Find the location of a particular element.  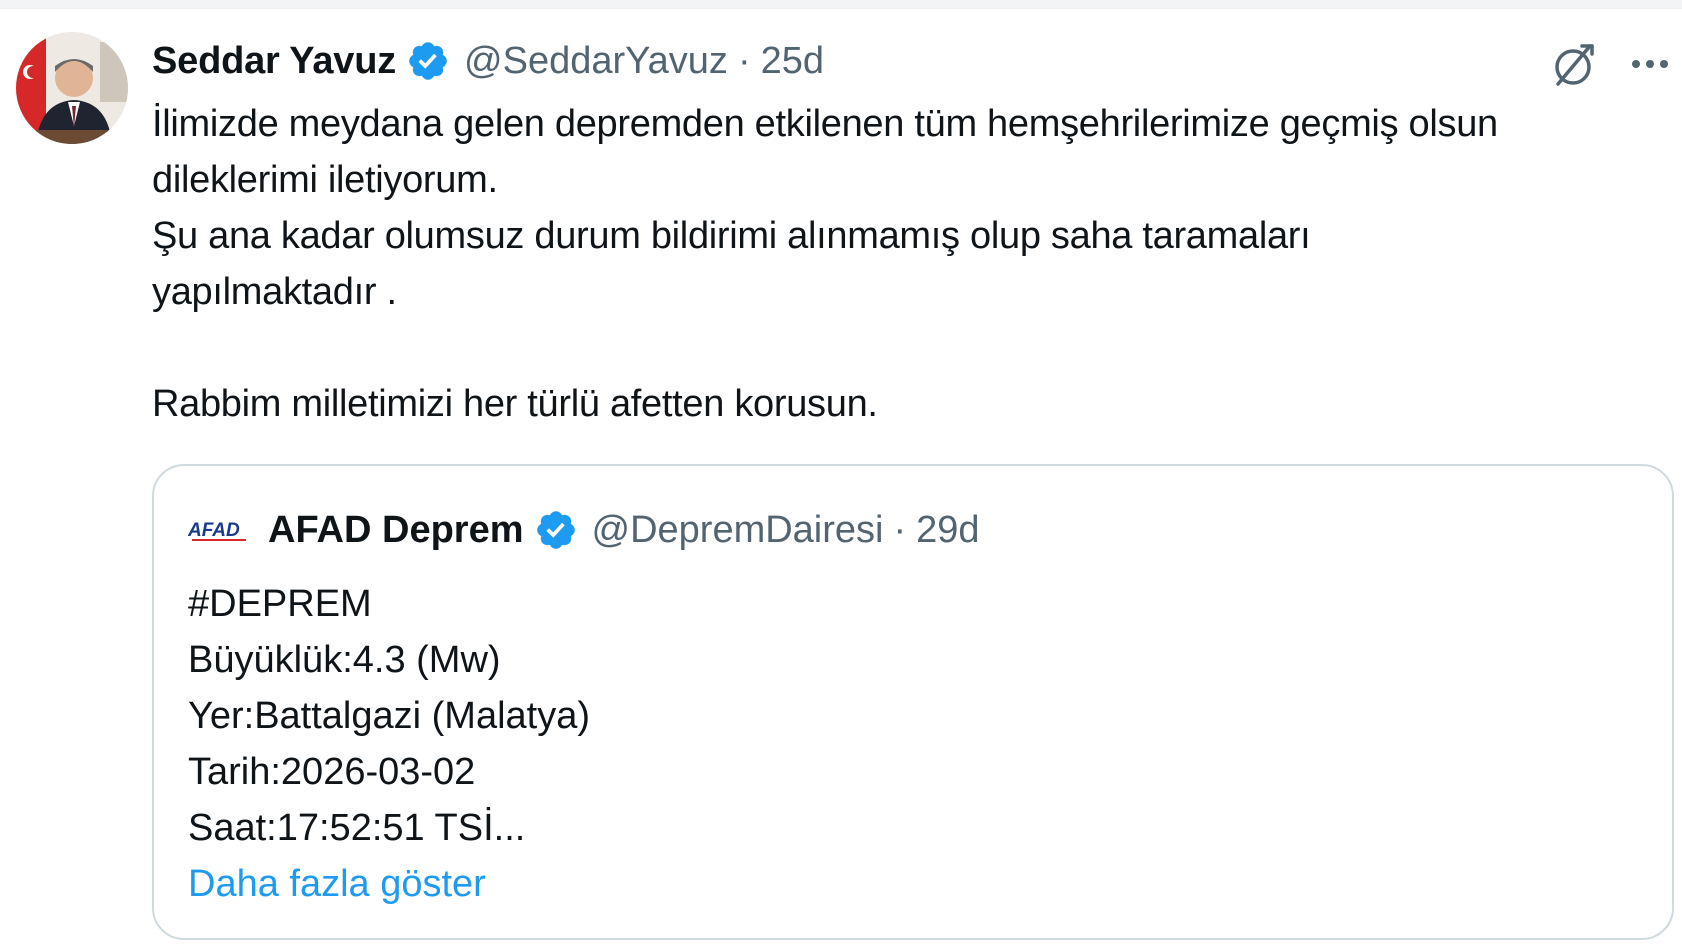

avatar-image is located at coordinates (72, 88).